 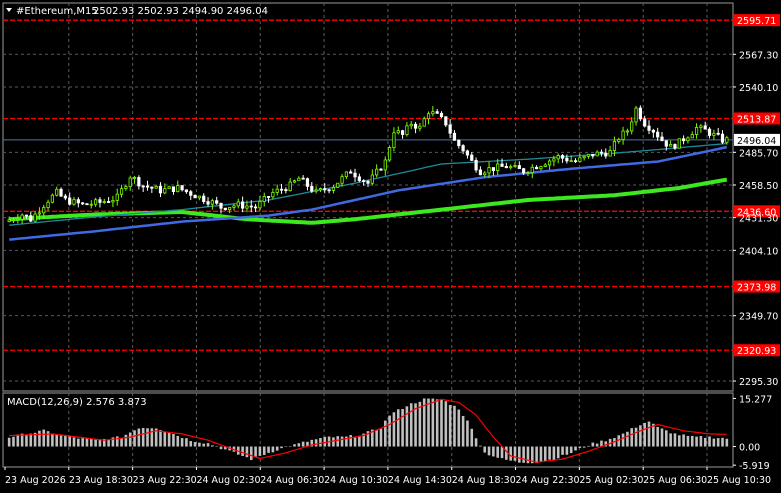 I want to click on macd-label: MACD(12,26,9) 2.576 3.873, so click(x=77, y=402).